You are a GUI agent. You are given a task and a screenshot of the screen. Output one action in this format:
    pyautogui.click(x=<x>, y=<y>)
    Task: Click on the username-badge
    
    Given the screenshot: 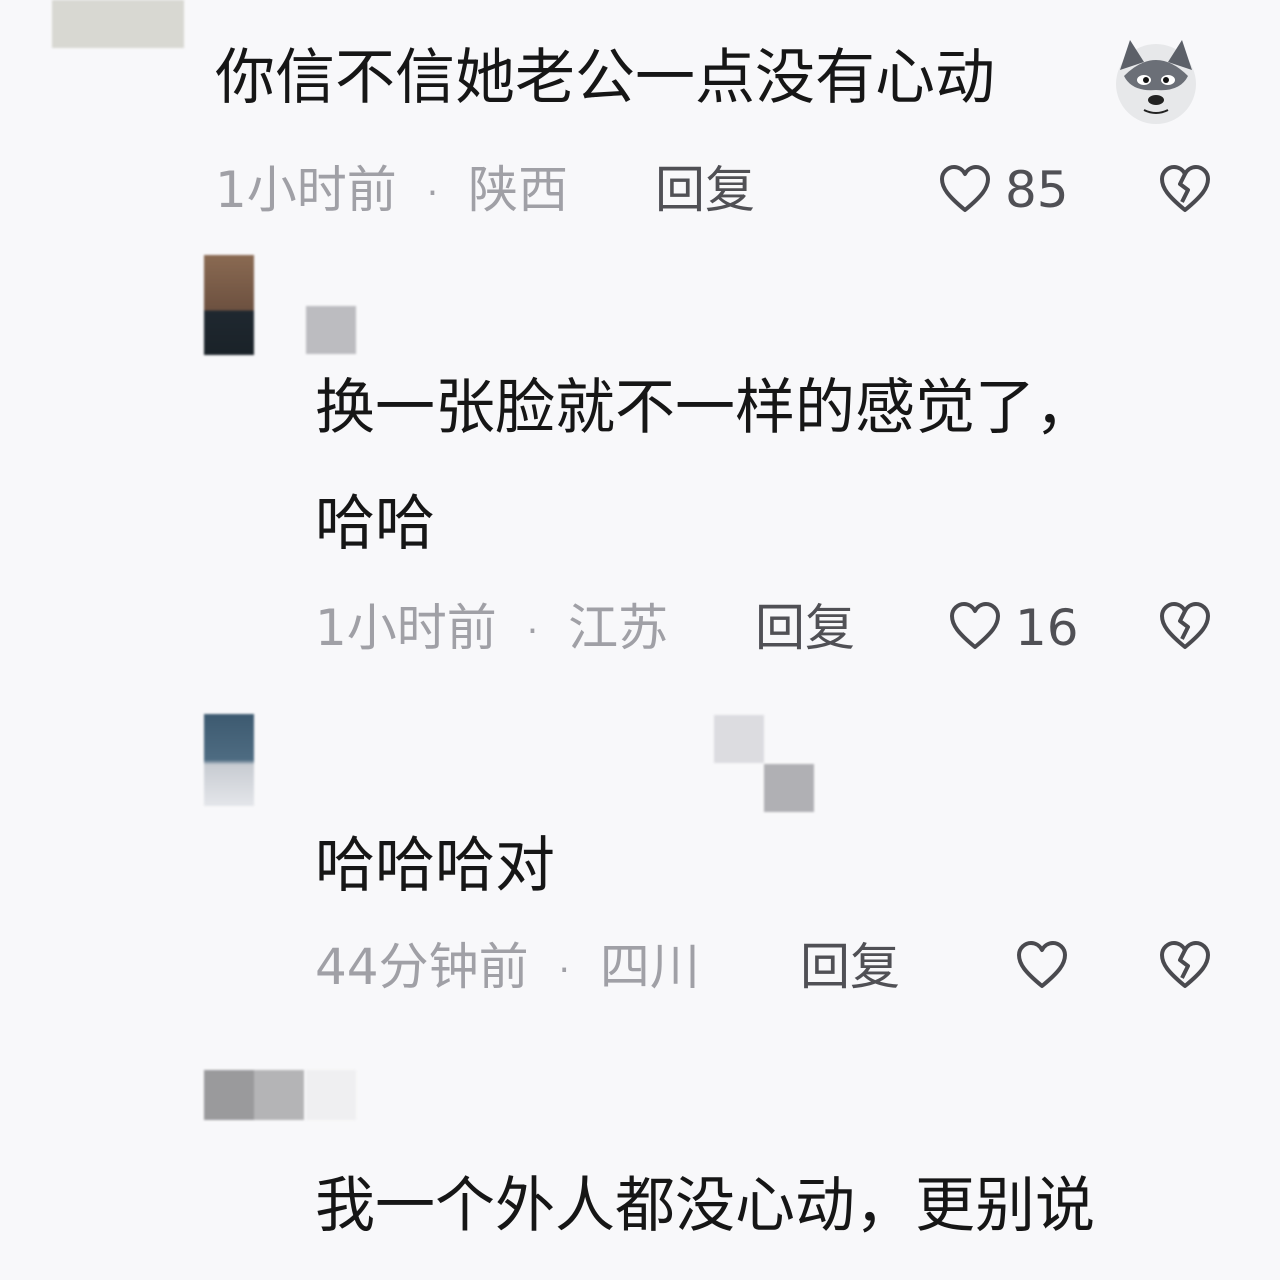 What is the action you would take?
    pyautogui.click(x=789, y=788)
    